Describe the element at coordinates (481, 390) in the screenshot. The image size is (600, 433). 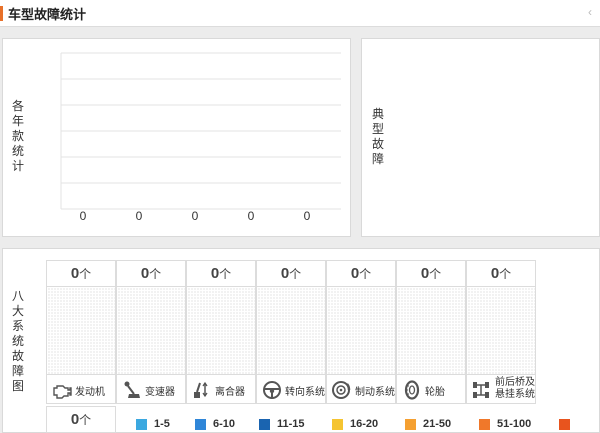
I see `axle-suspension-icon` at that location.